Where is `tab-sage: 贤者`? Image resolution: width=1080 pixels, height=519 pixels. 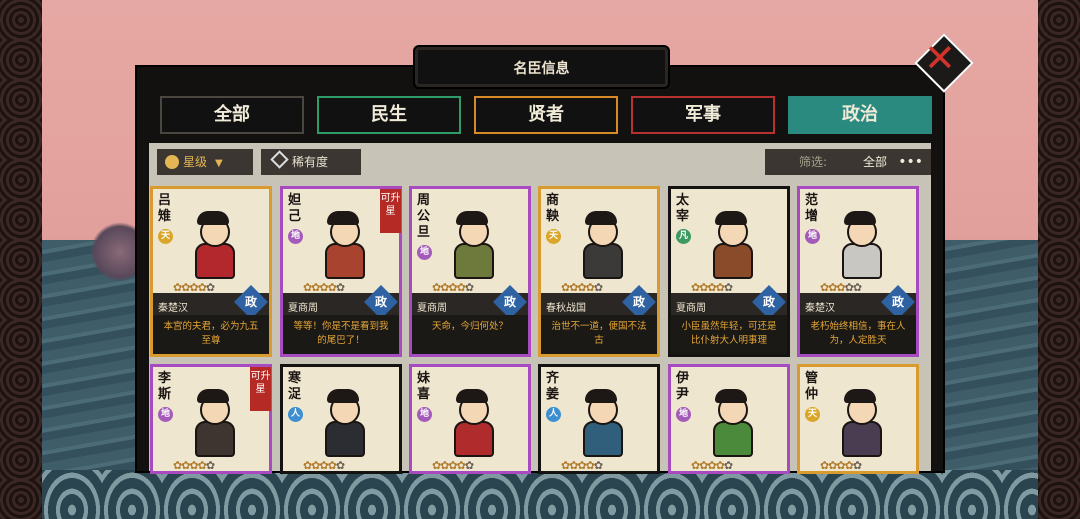
tab-sage: 贤者 is located at coordinates (546, 115).